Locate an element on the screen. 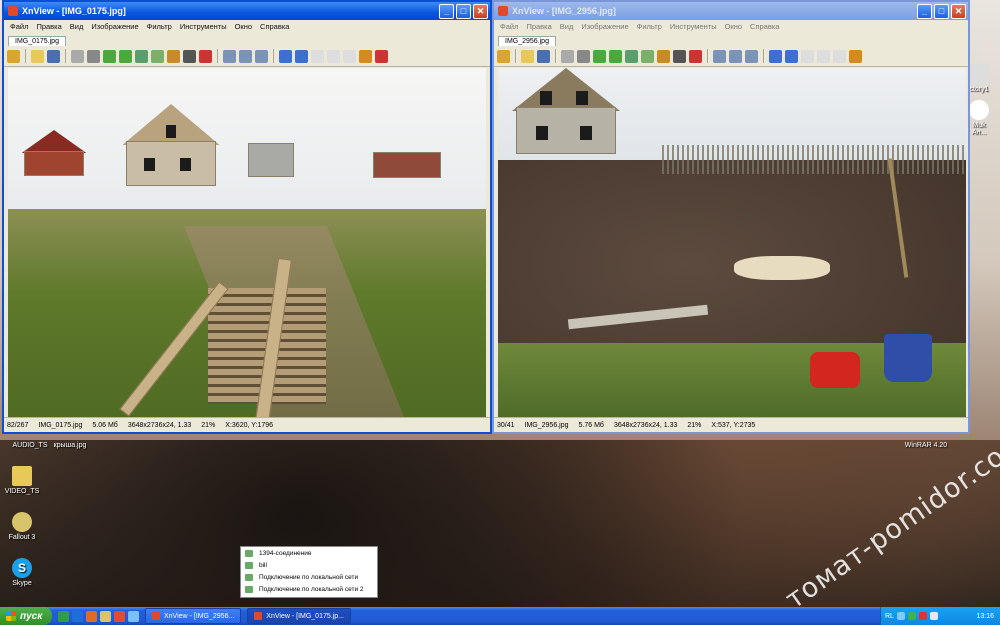 This screenshot has height=625, width=1000. status-index: 30/41 is located at coordinates (506, 425).